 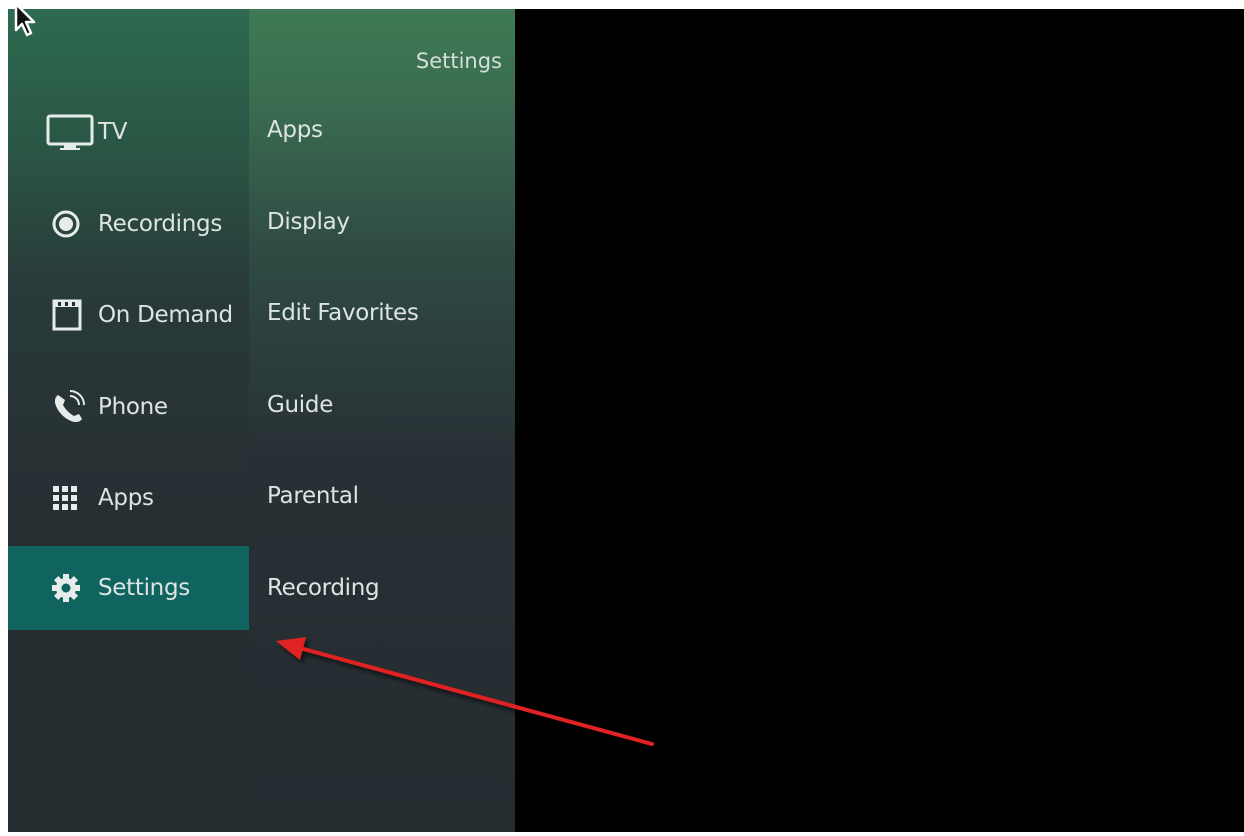 What do you see at coordinates (72, 315) in the screenshot?
I see `film-icon` at bounding box center [72, 315].